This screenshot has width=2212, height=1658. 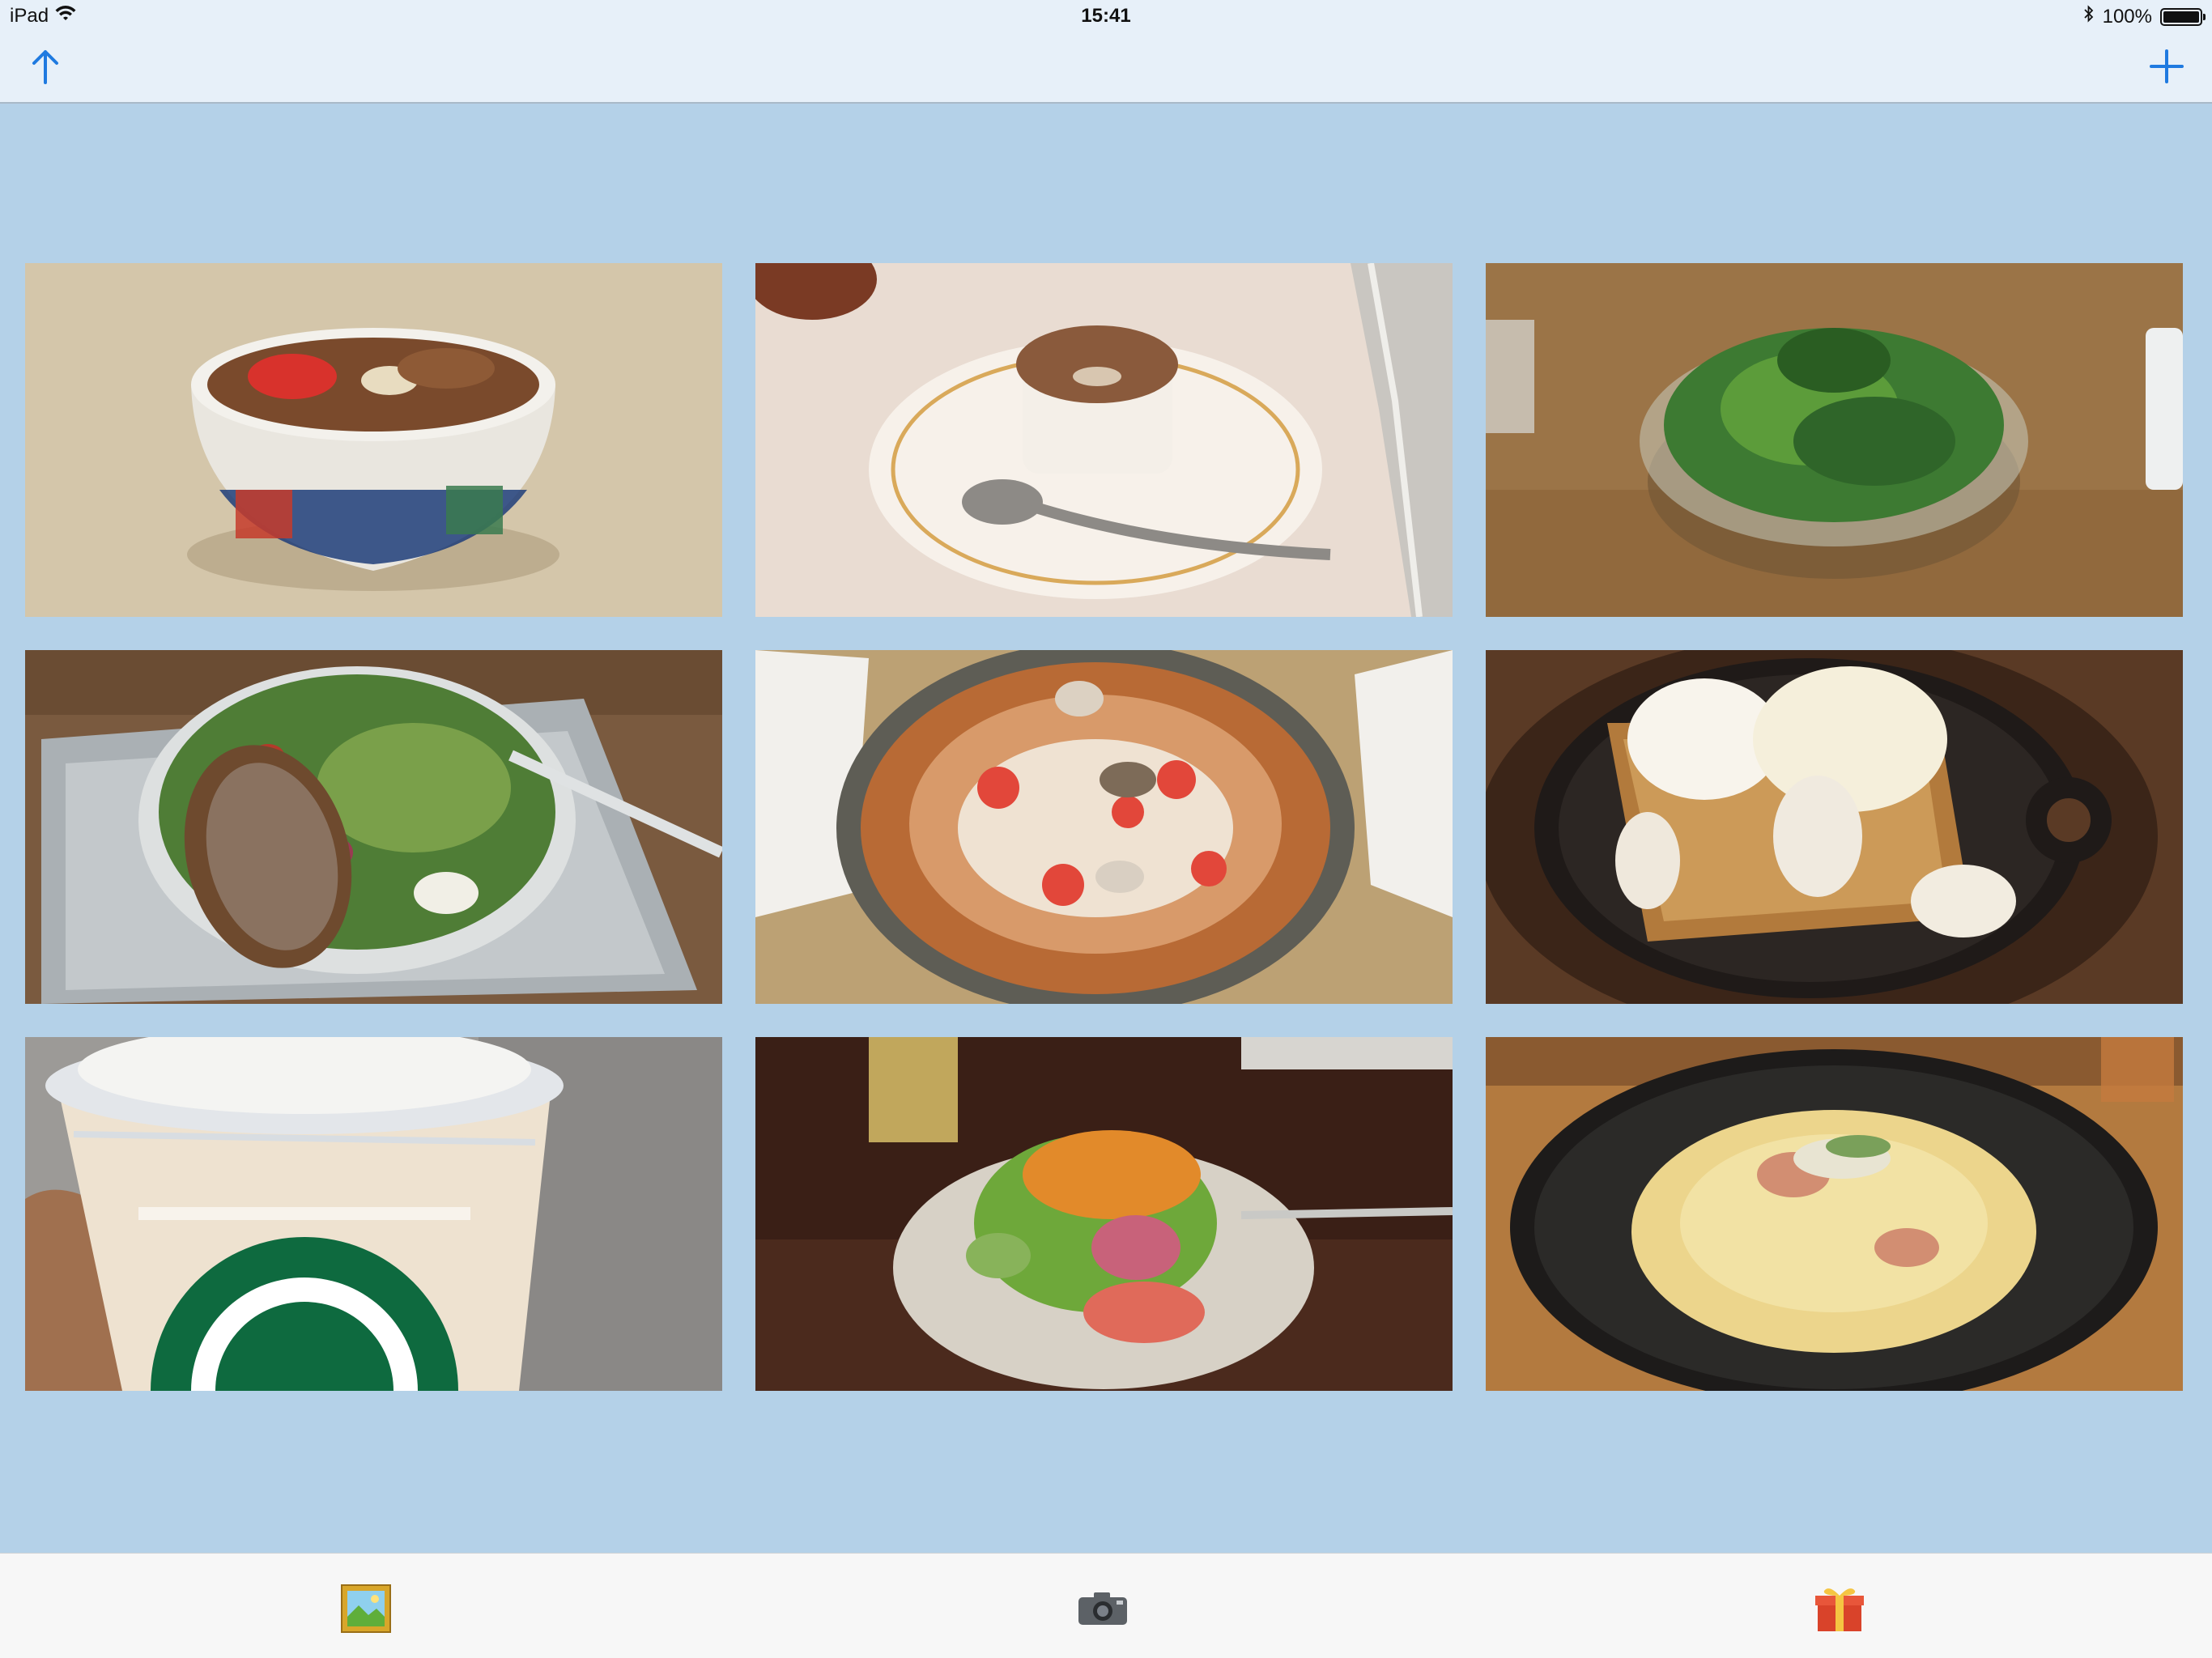 I want to click on photo-beef-bowl, so click(x=374, y=440).